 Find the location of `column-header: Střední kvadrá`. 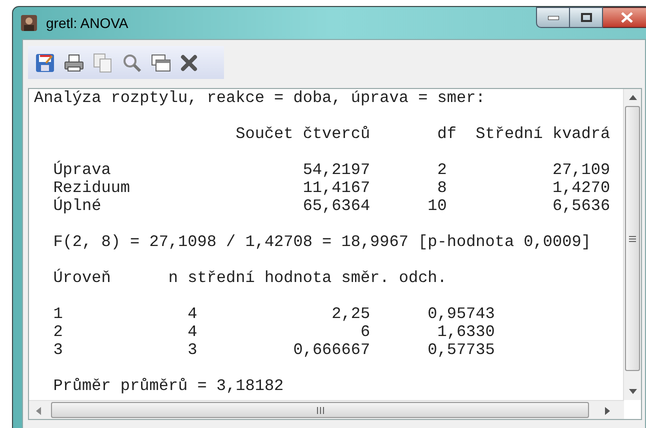

column-header: Střední kvadrá is located at coordinates (543, 134).